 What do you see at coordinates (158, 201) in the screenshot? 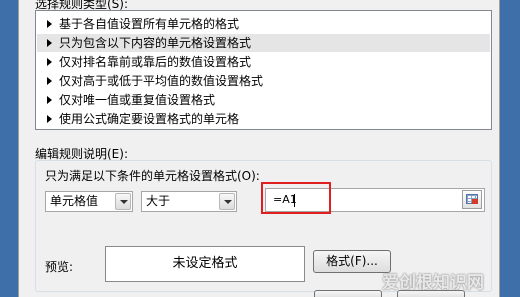
I see `operator-combo-value: 大于` at bounding box center [158, 201].